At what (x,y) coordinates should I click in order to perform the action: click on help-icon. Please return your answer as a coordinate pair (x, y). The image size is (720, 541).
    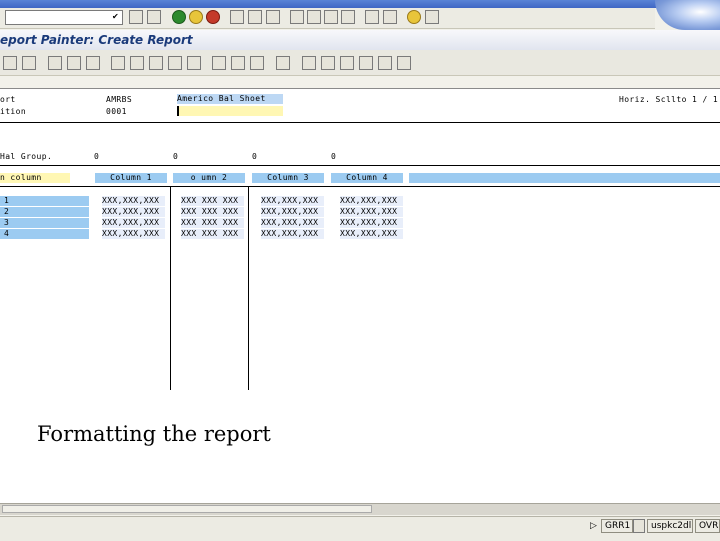
    Looking at the image, I should click on (414, 17).